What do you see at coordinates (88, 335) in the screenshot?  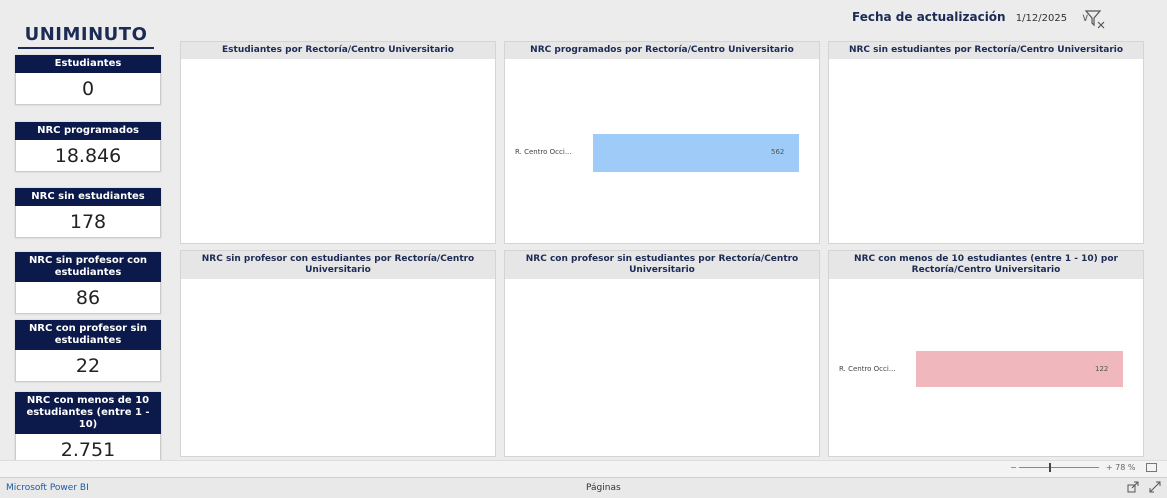 I see `kpi-label: NRC con profesor sin estudiantes` at bounding box center [88, 335].